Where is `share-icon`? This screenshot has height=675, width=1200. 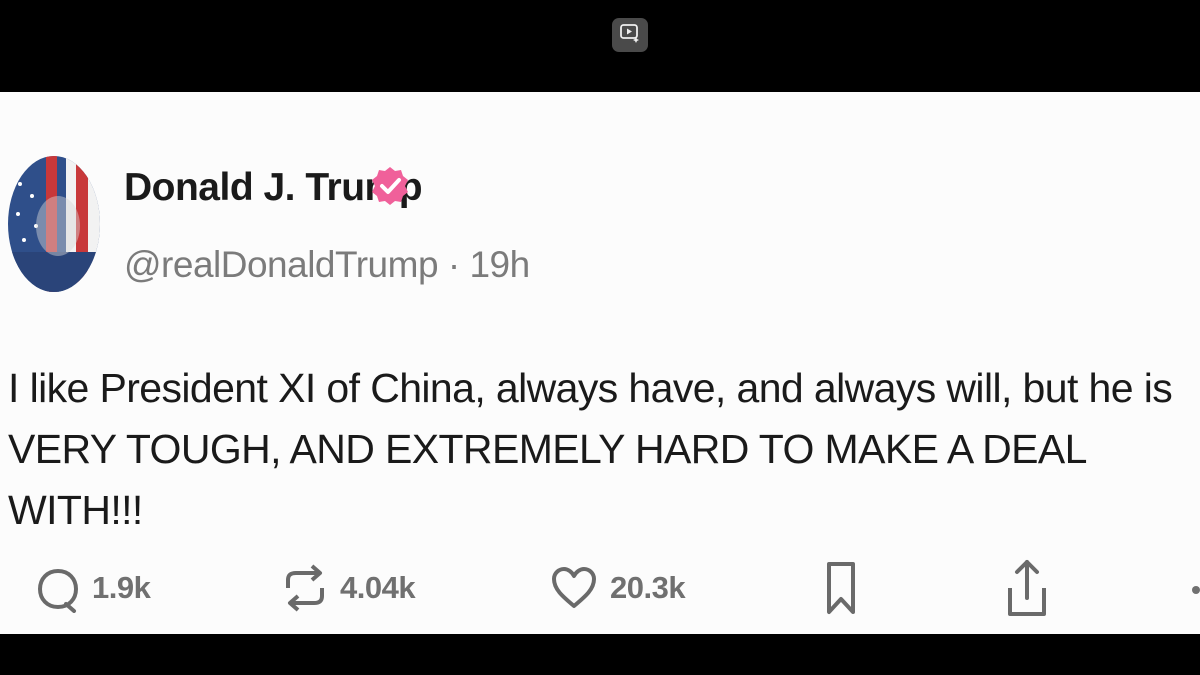 share-icon is located at coordinates (1027, 588).